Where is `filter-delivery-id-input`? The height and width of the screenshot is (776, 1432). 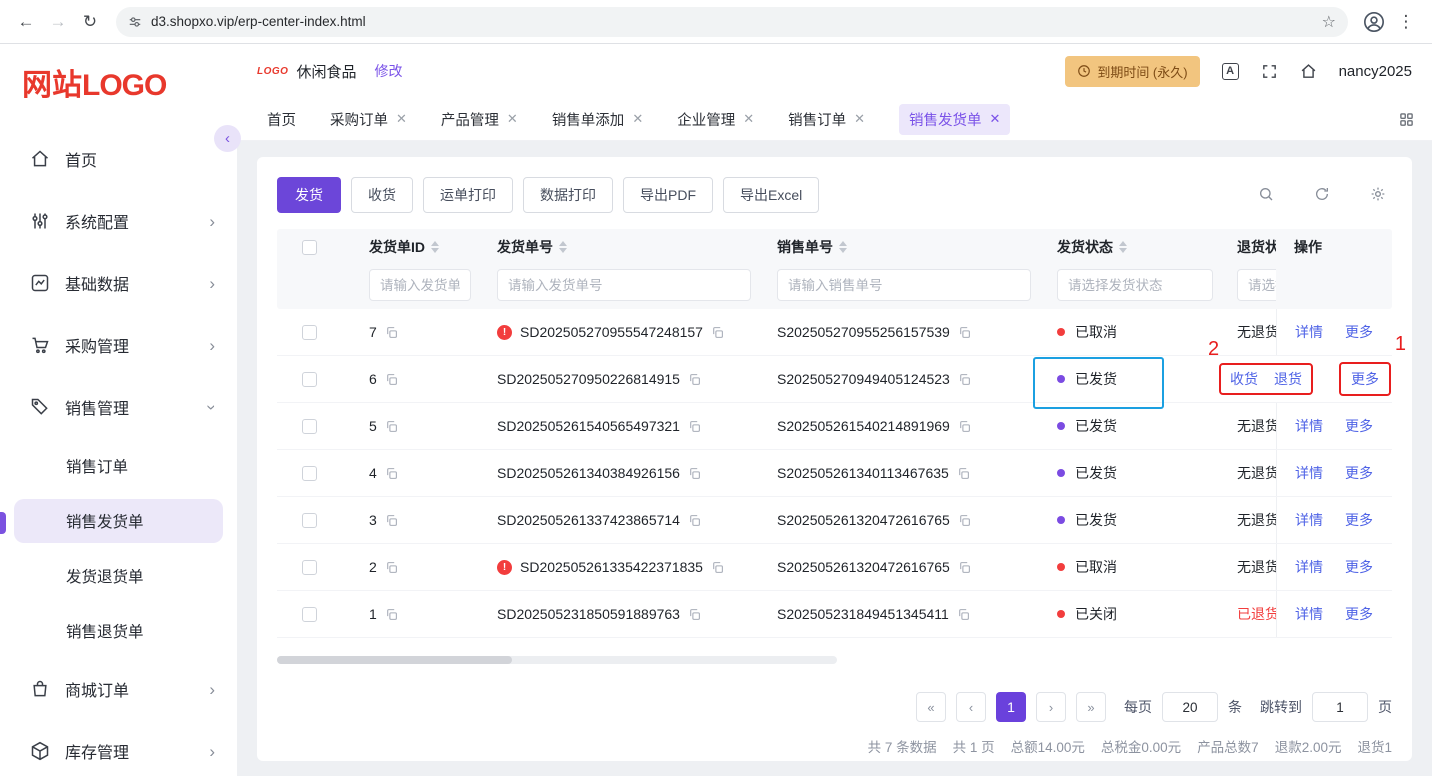
filter-delivery-id-input is located at coordinates (420, 285).